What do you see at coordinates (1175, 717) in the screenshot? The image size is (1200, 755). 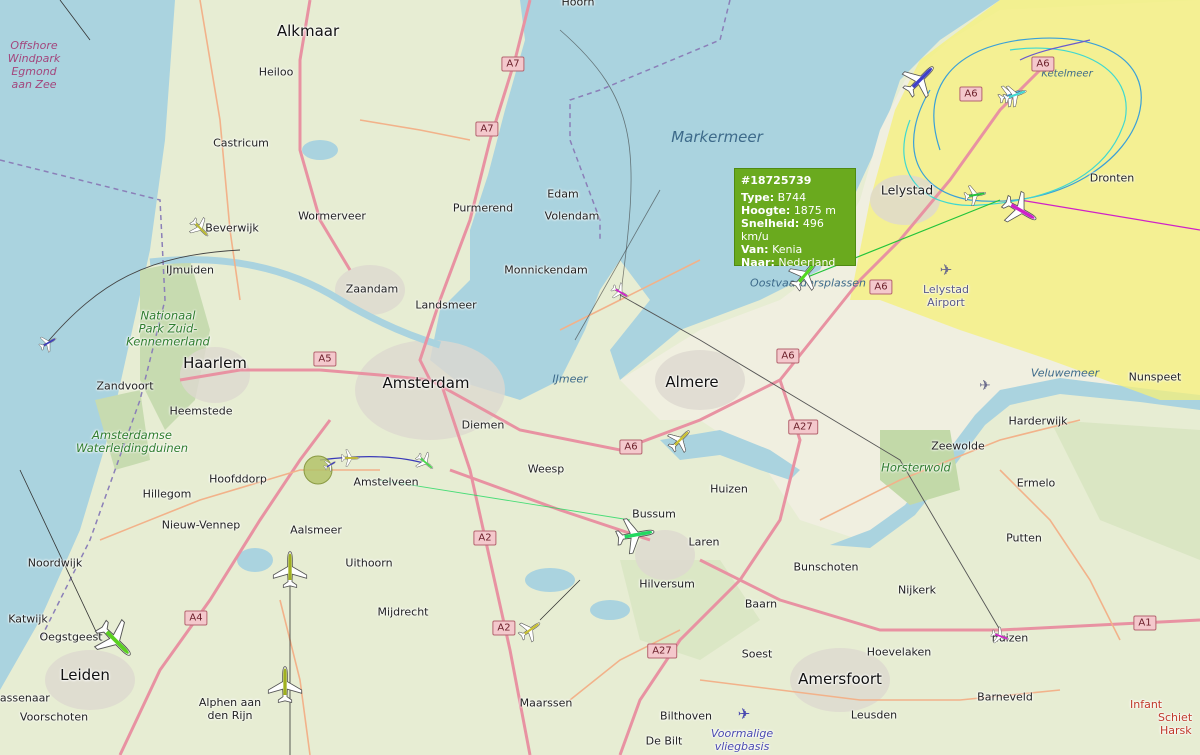 I see `partial-label-2: Schiet` at bounding box center [1175, 717].